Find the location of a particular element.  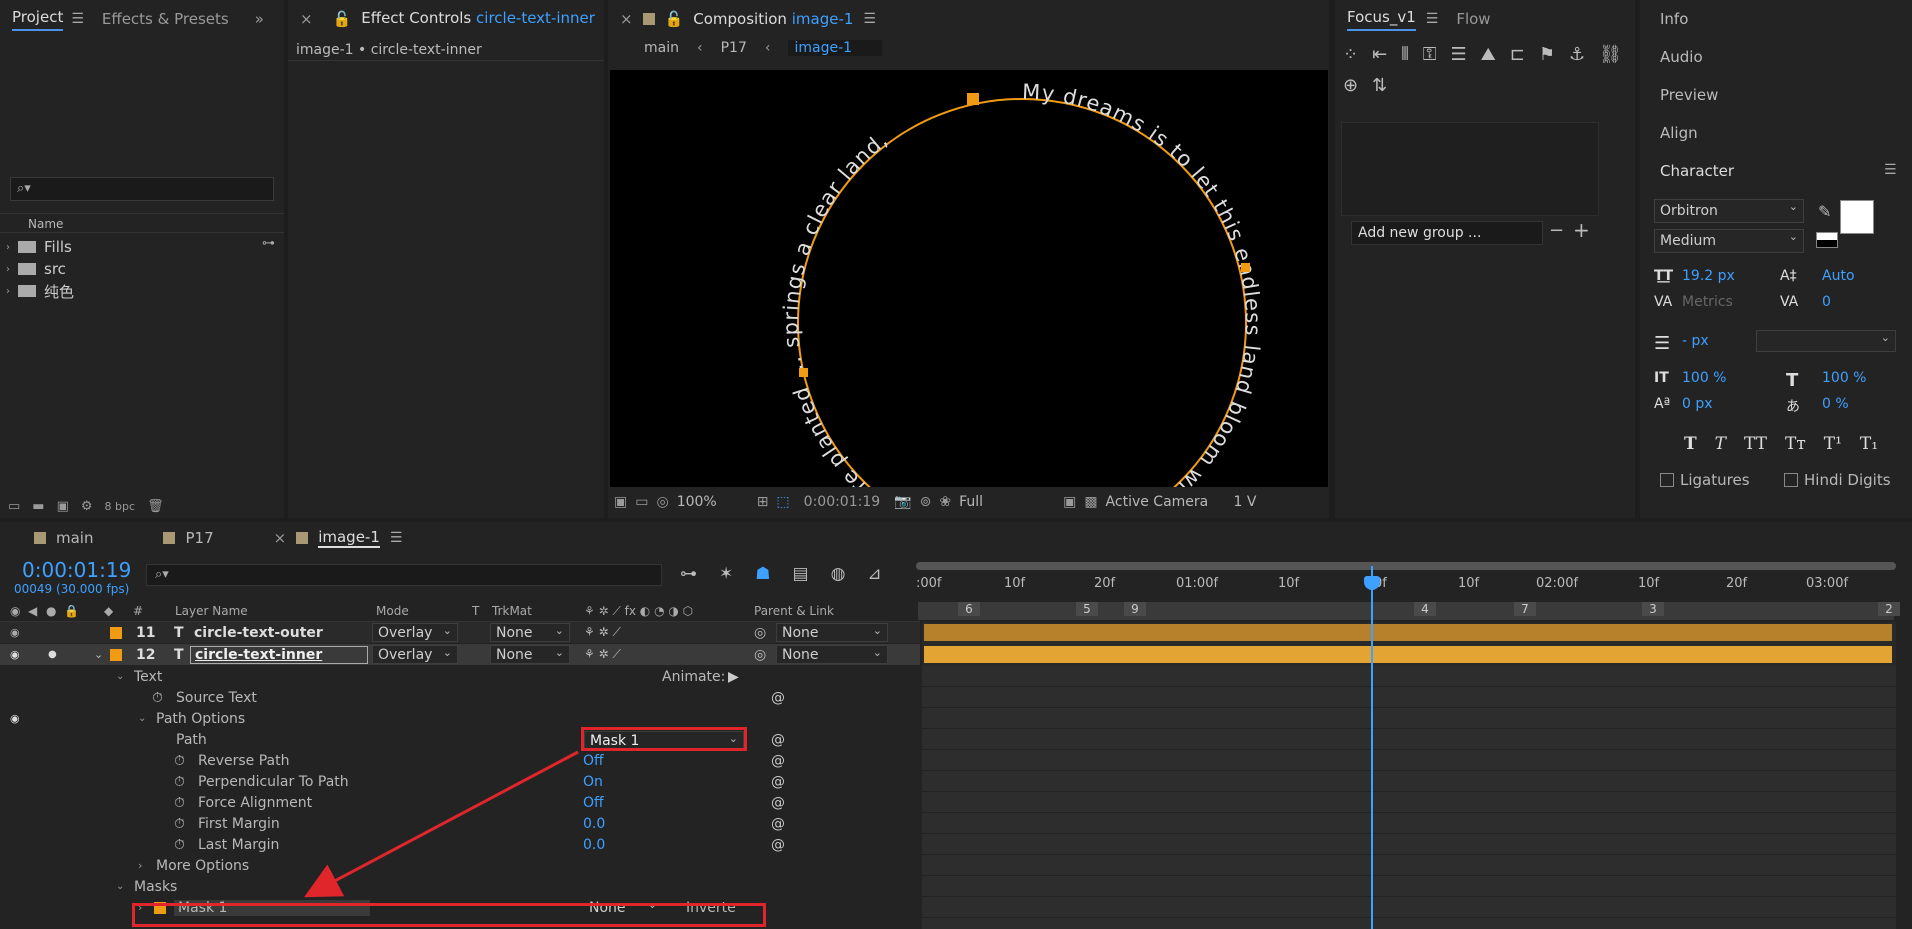

list-item: › Fills is located at coordinates (130, 247).